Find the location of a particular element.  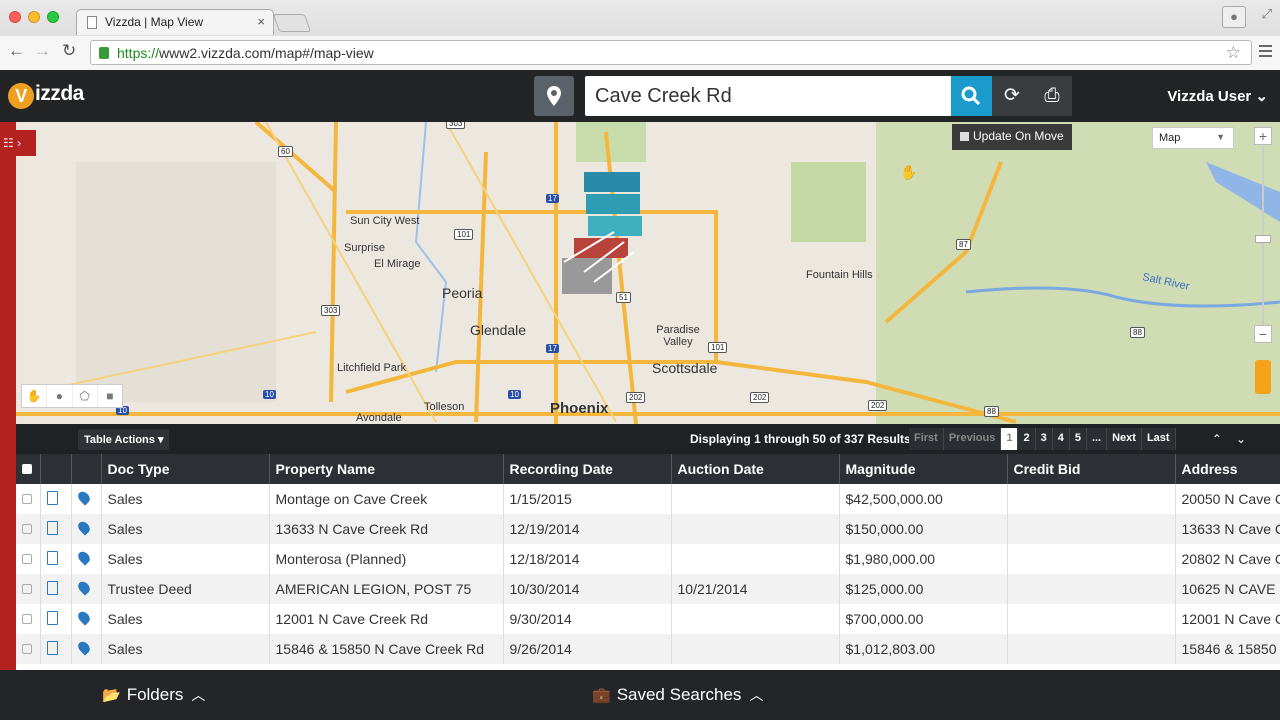

map-type-select: Map ▼ is located at coordinates (1193, 138).